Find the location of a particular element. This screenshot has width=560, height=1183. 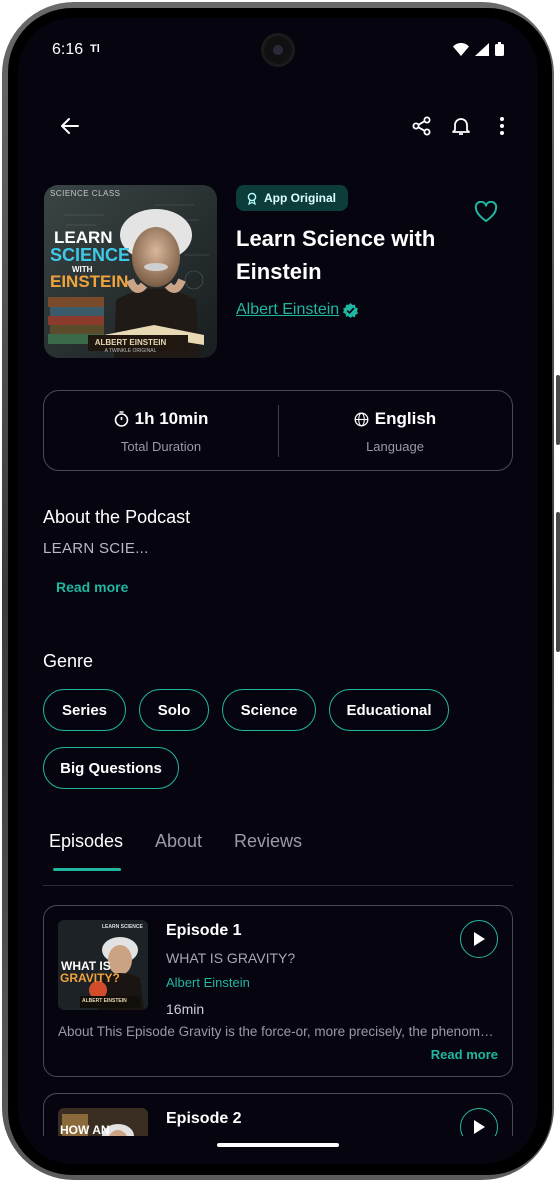

tab-episodes: Episodes is located at coordinates (86, 841).